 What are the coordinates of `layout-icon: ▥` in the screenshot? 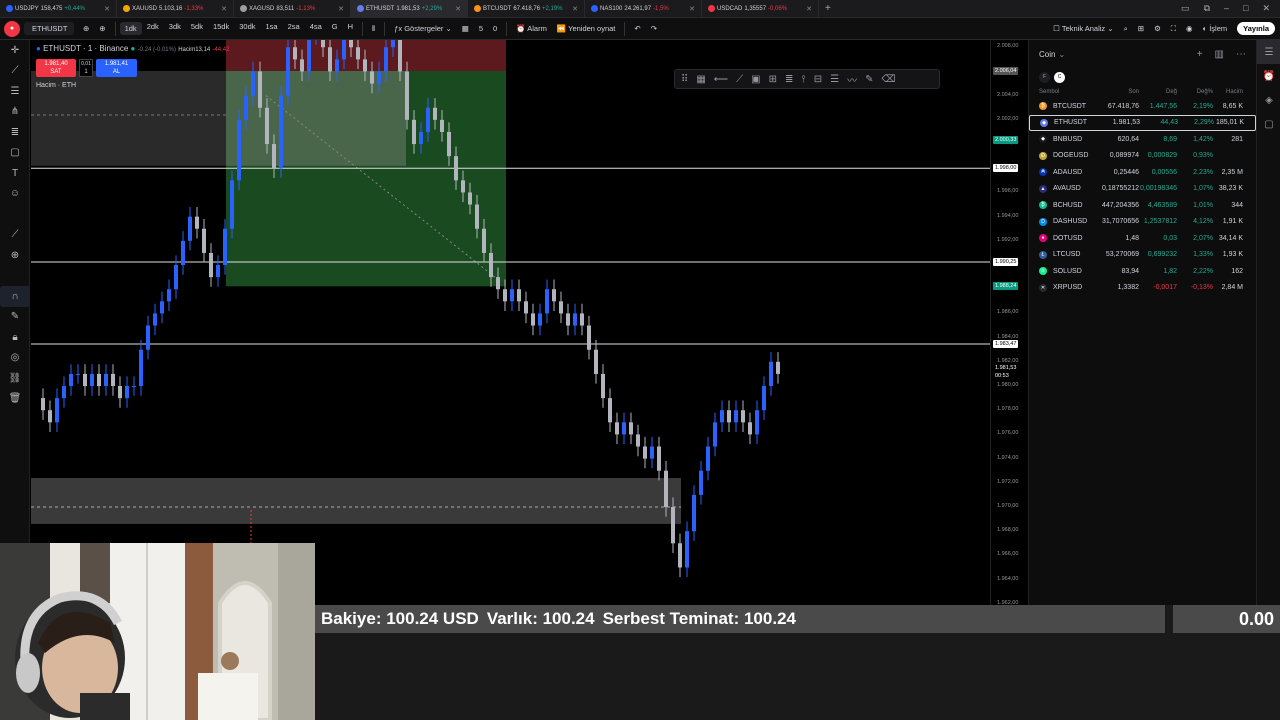 It's located at (1219, 54).